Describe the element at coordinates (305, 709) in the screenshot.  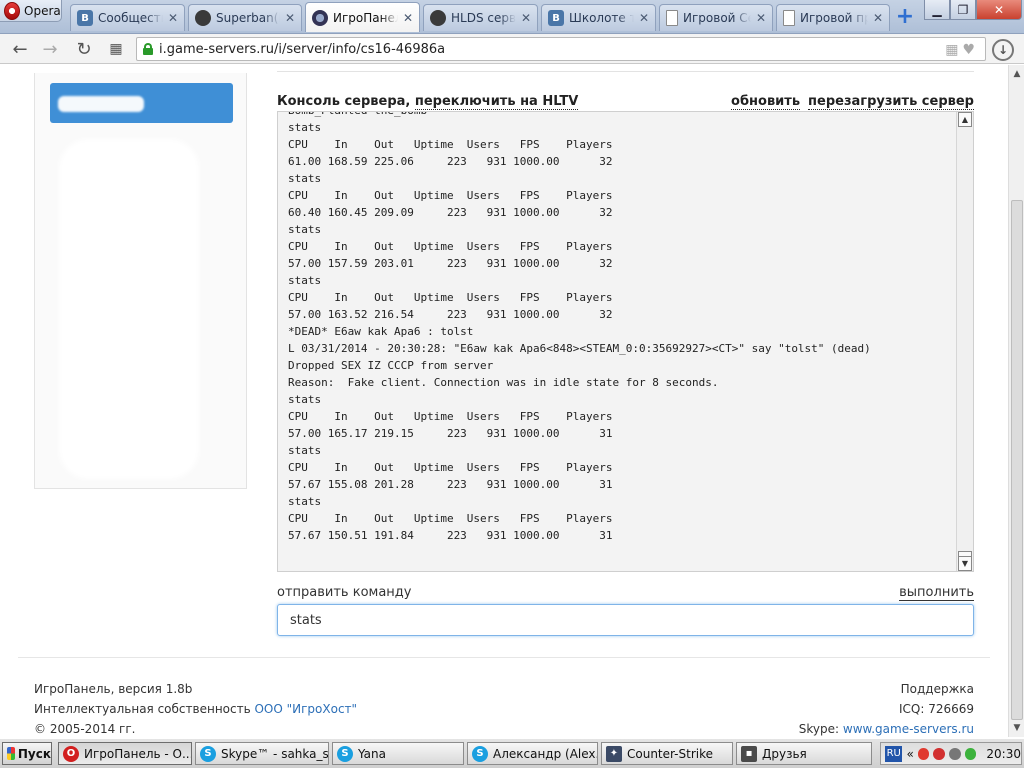
I see `company-link: ООО "ИгроХост"` at that location.